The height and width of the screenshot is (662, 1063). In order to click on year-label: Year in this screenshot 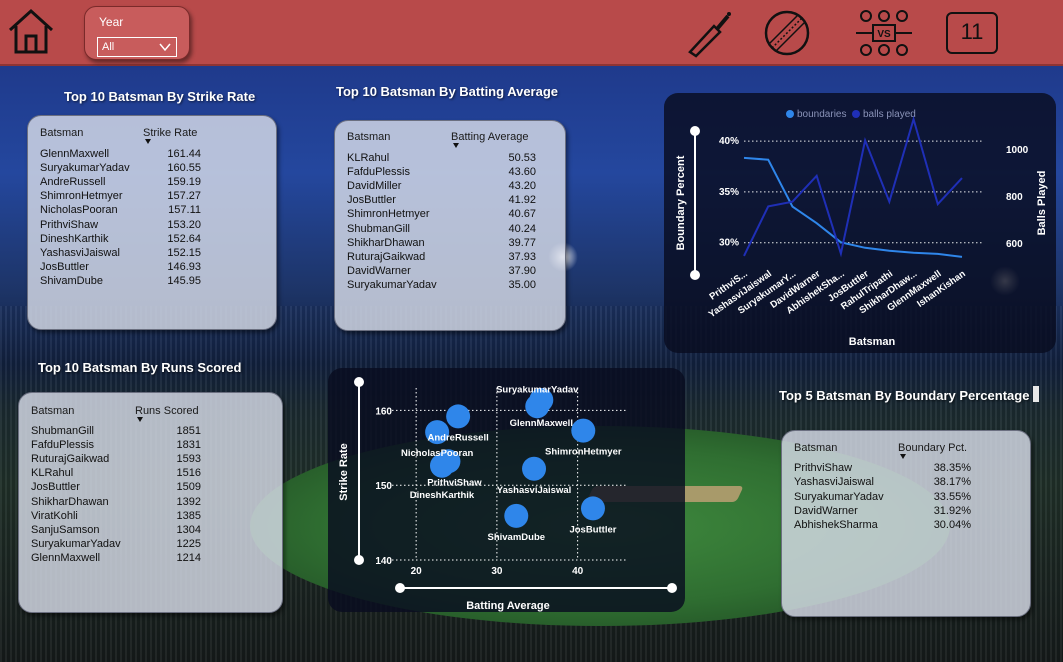, I will do `click(111, 22)`.